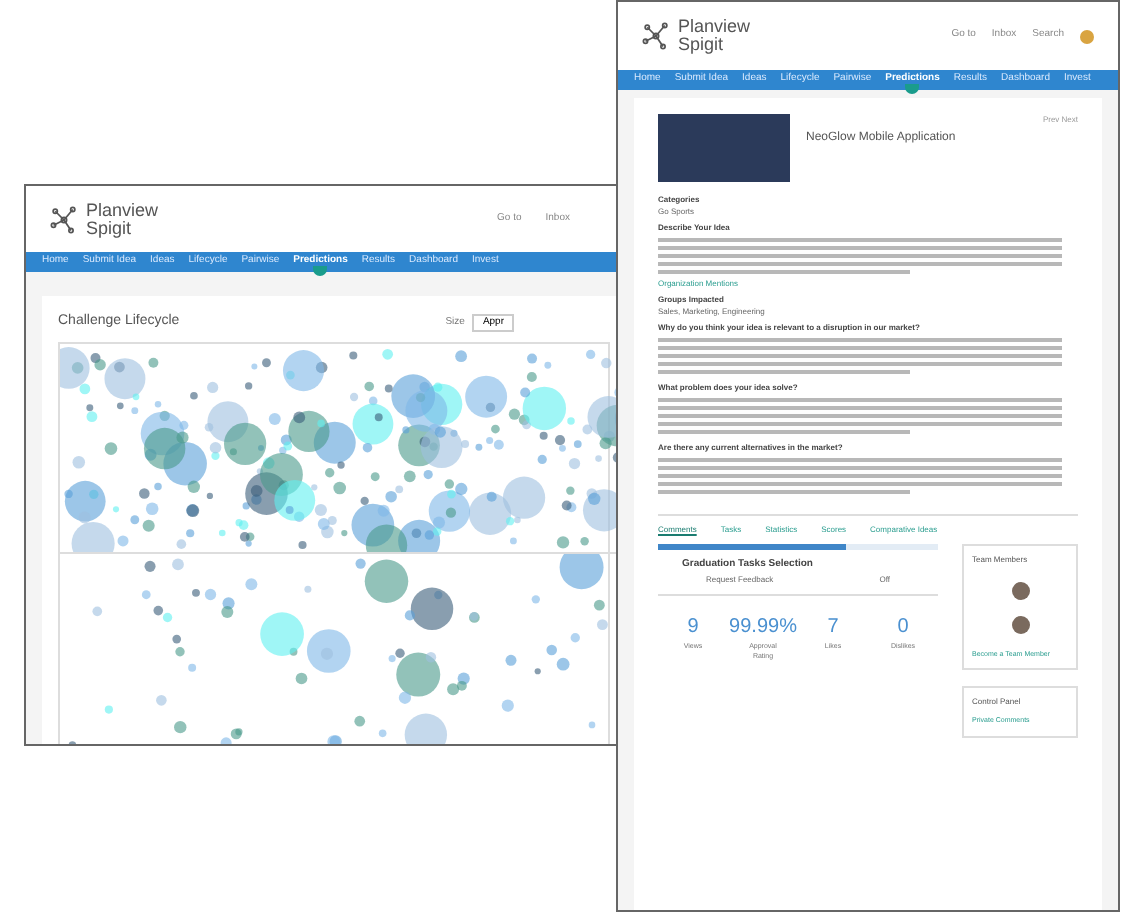  I want to click on stat-value: 7, so click(833, 627).